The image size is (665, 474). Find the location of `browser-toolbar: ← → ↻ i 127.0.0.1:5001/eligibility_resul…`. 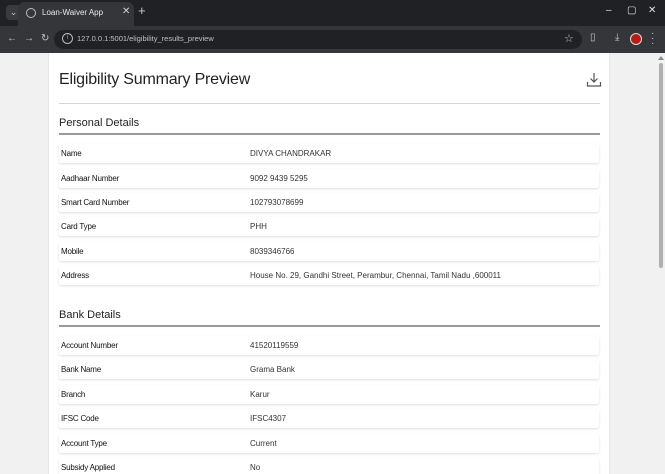

browser-toolbar: ← → ↻ i 127.0.0.1:5001/eligibility_resul… is located at coordinates (332, 39).